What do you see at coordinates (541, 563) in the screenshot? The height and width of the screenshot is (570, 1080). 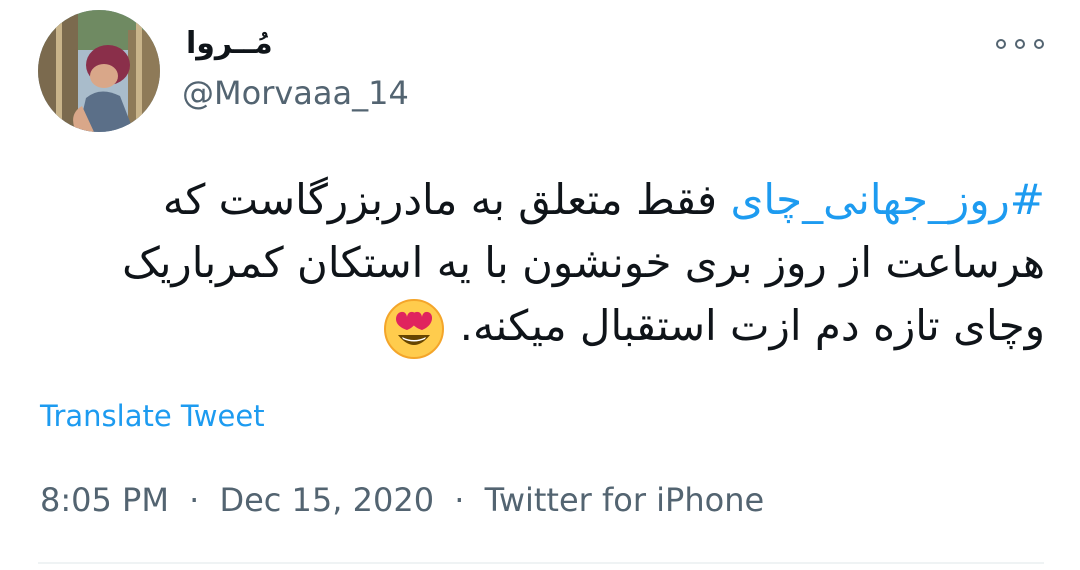 I see `divider` at bounding box center [541, 563].